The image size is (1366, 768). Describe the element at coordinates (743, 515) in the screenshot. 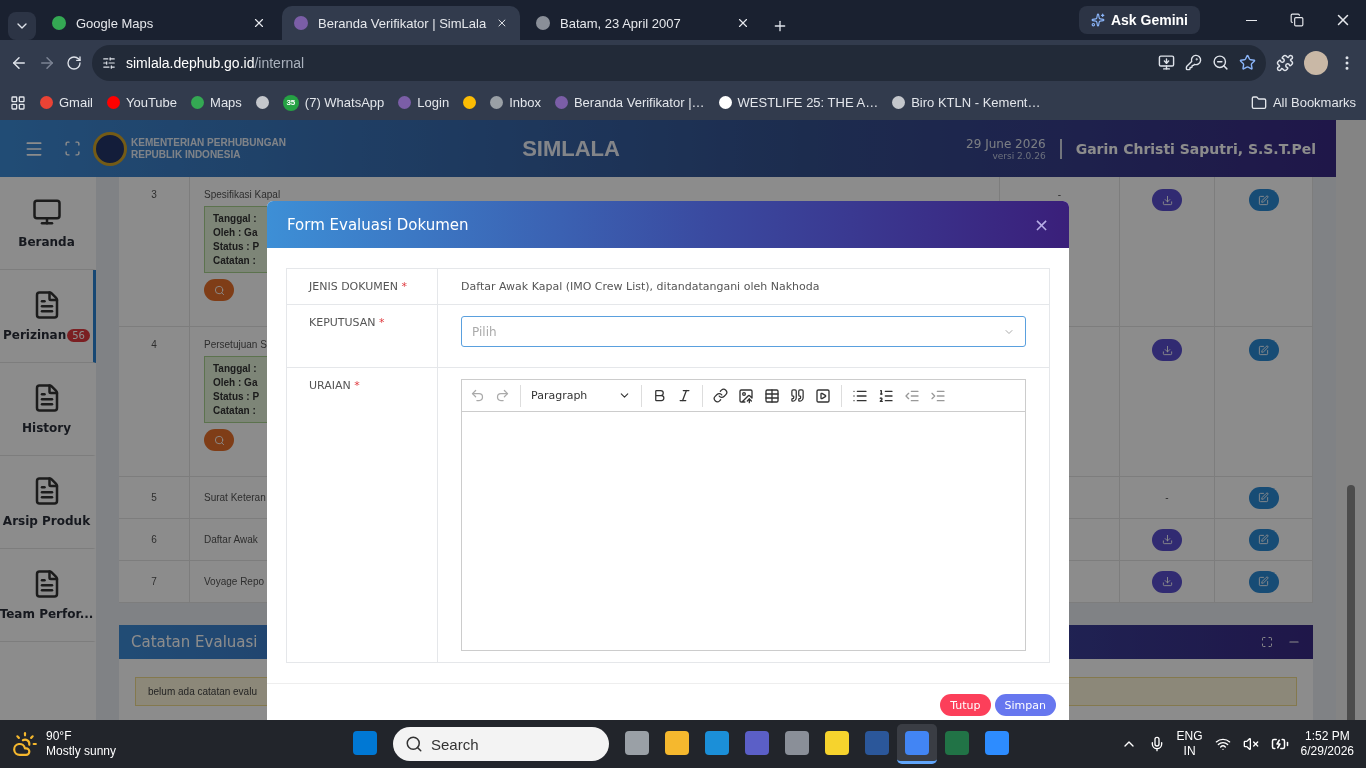

I see `rich-text-editor: Paragraph` at that location.